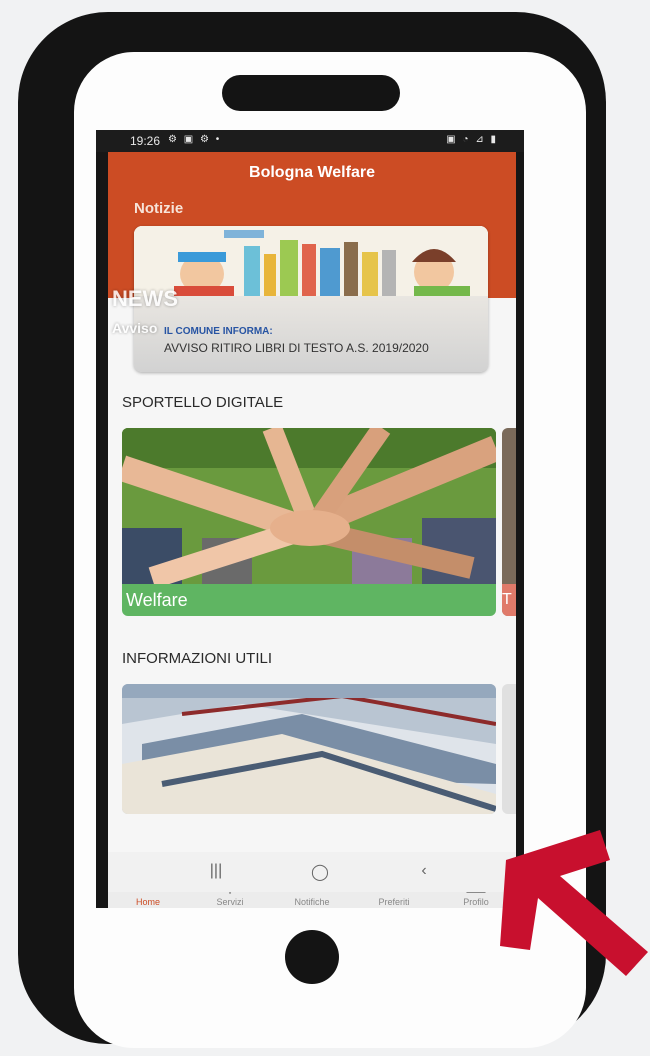  I want to click on news-overlay-subtitle: Avviso, so click(135, 328).